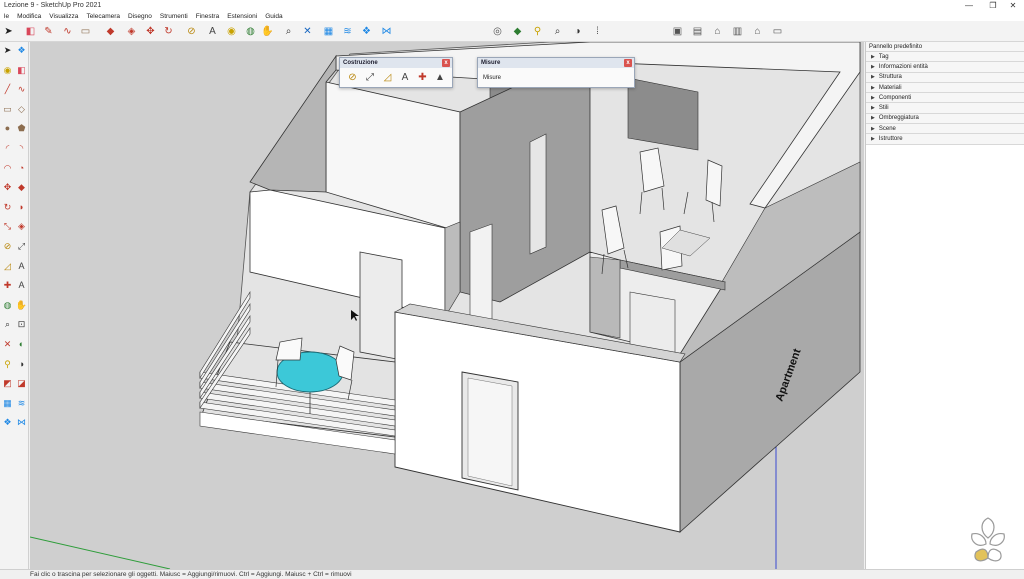  What do you see at coordinates (628, 63) in the screenshot?
I see `misure-close-button: x` at bounding box center [628, 63].